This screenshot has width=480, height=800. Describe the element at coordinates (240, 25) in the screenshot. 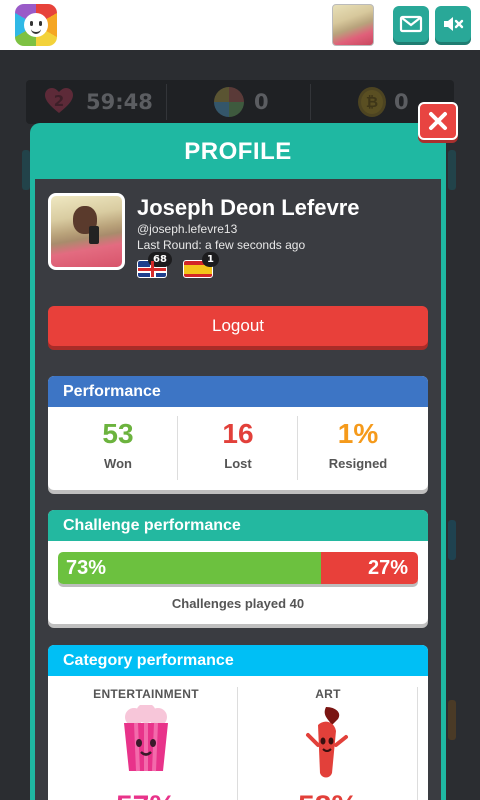

I see `top-bar` at that location.